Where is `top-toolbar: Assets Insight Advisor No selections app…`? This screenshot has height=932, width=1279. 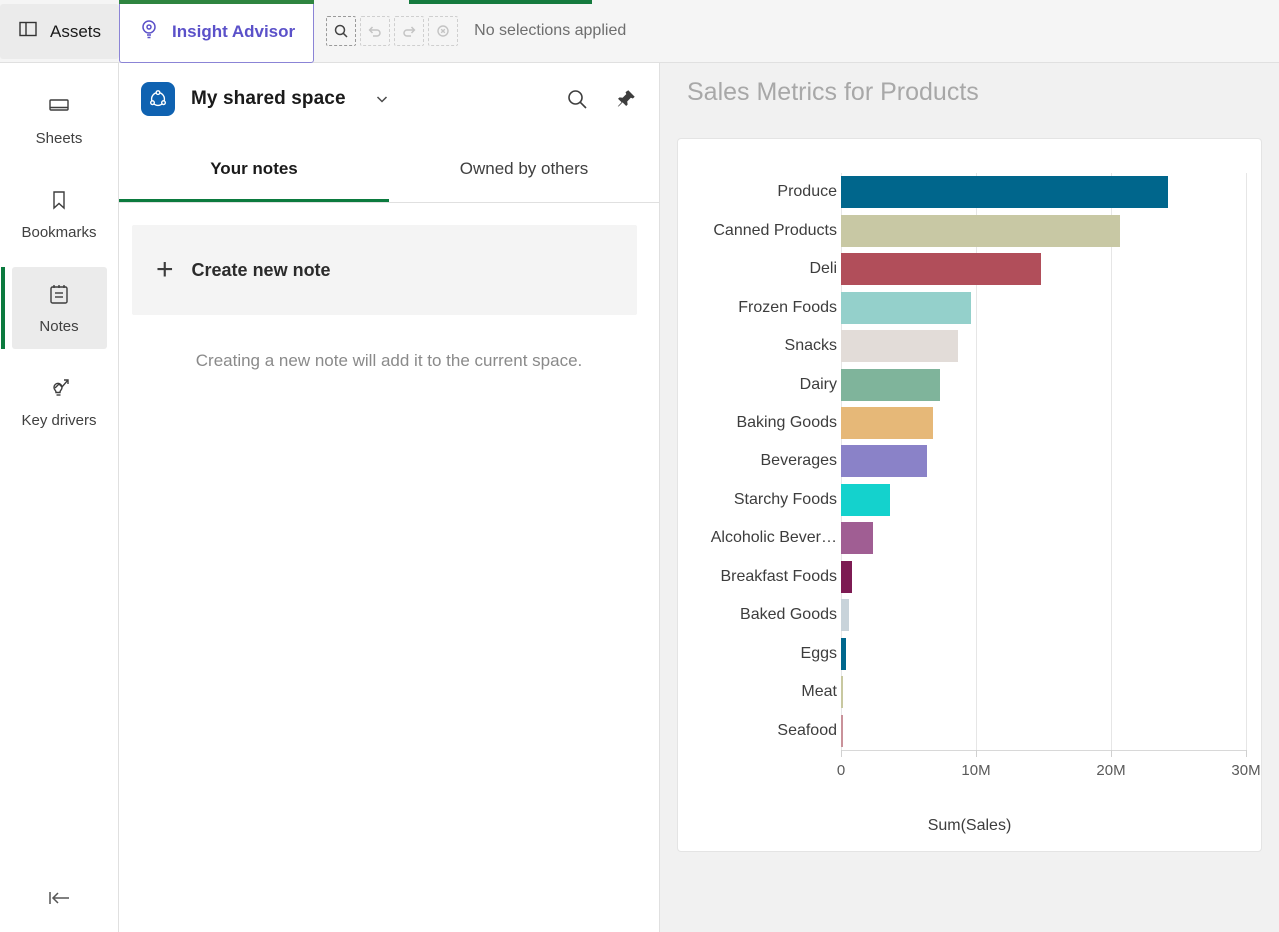
top-toolbar: Assets Insight Advisor No selections app… is located at coordinates (639, 31).